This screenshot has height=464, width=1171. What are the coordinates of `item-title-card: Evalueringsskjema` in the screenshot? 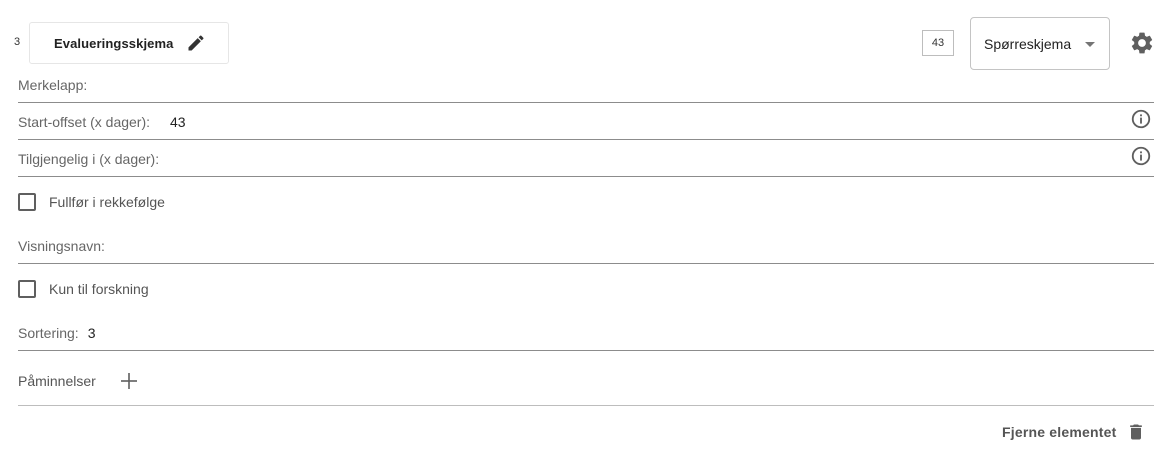 It's located at (129, 43).